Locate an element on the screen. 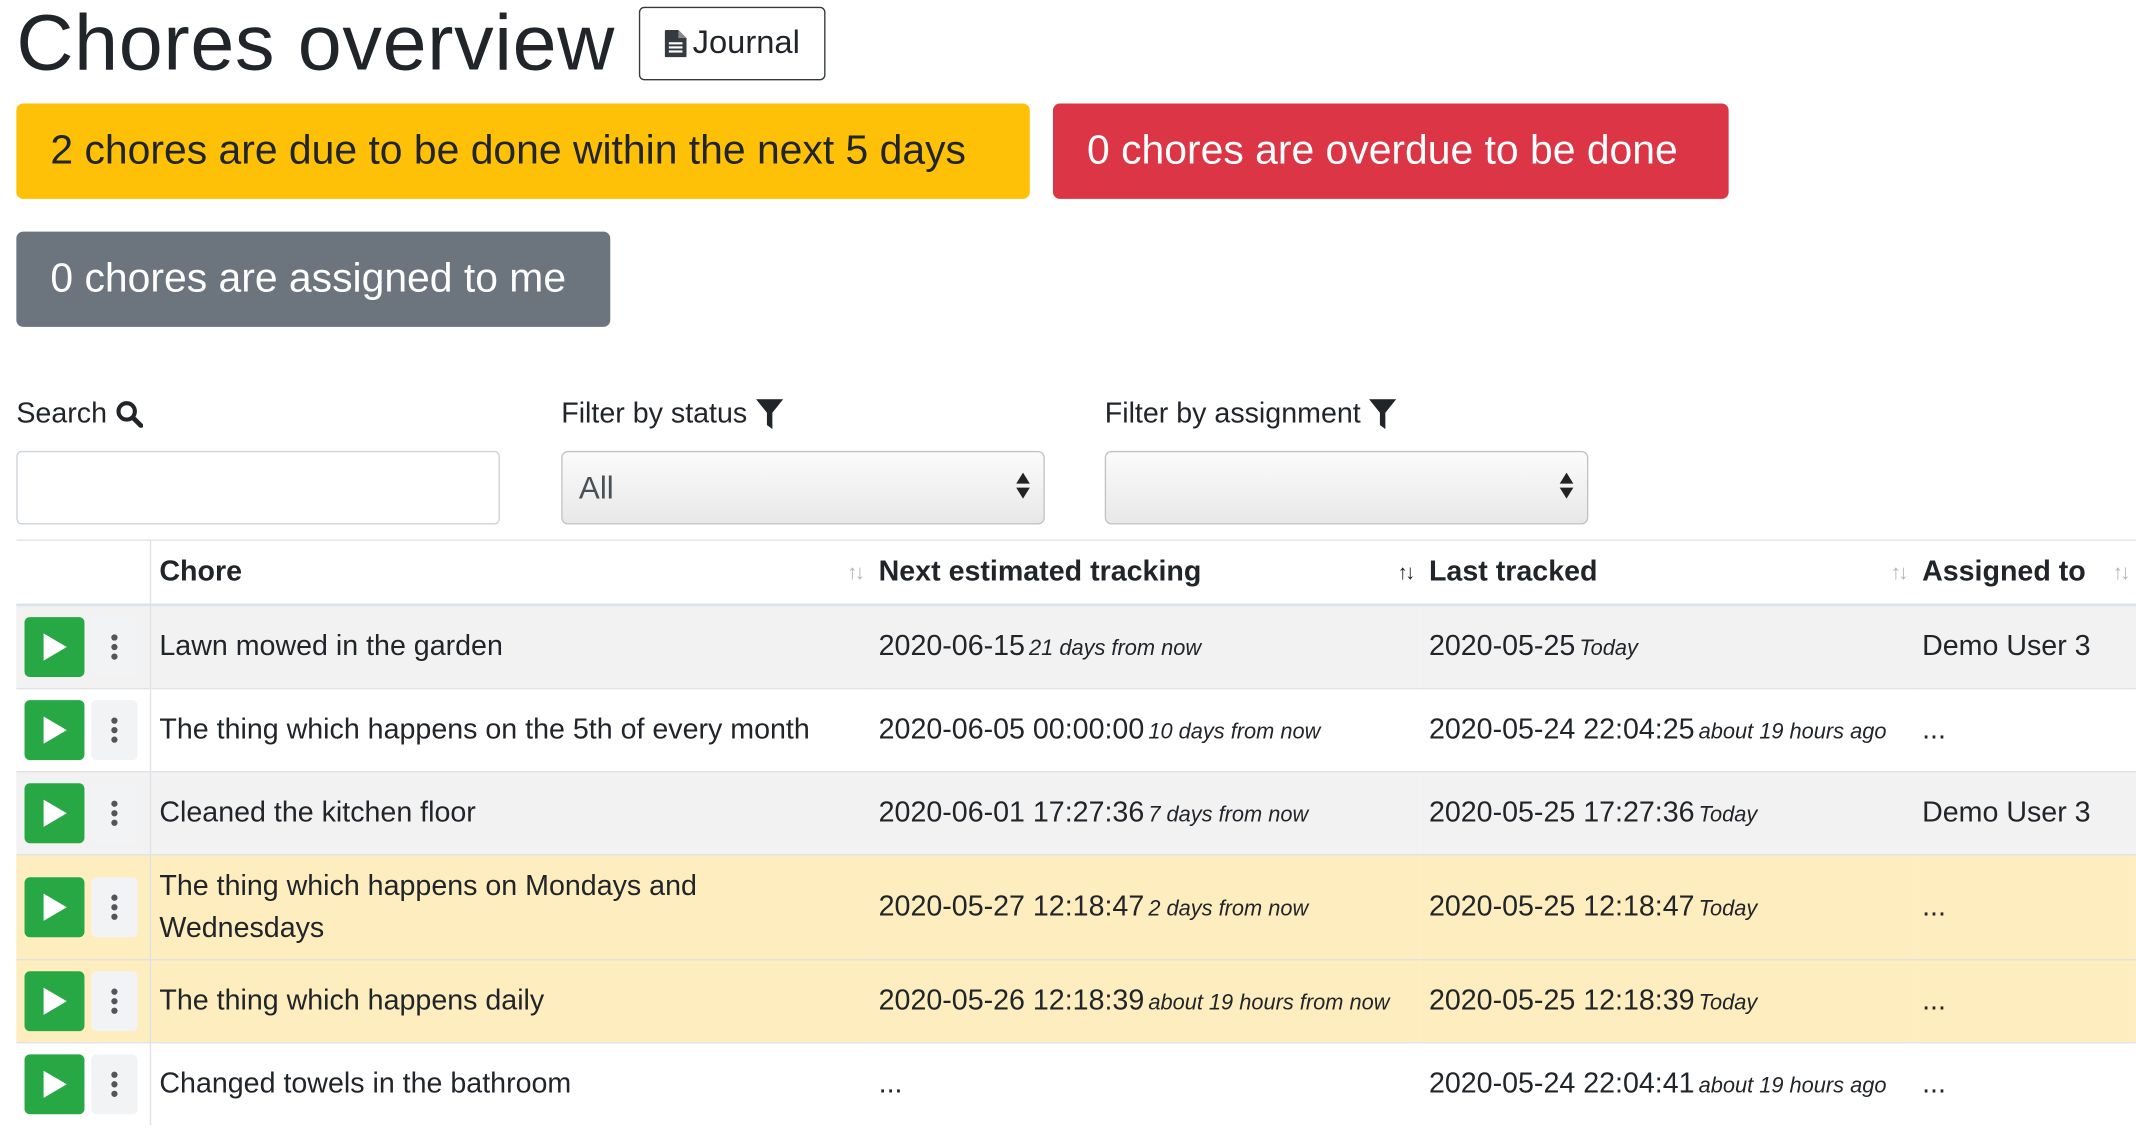 The width and height of the screenshot is (2136, 1144). next-tracking-cell: 2020-06-15 21 days from now is located at coordinates (1145, 646).